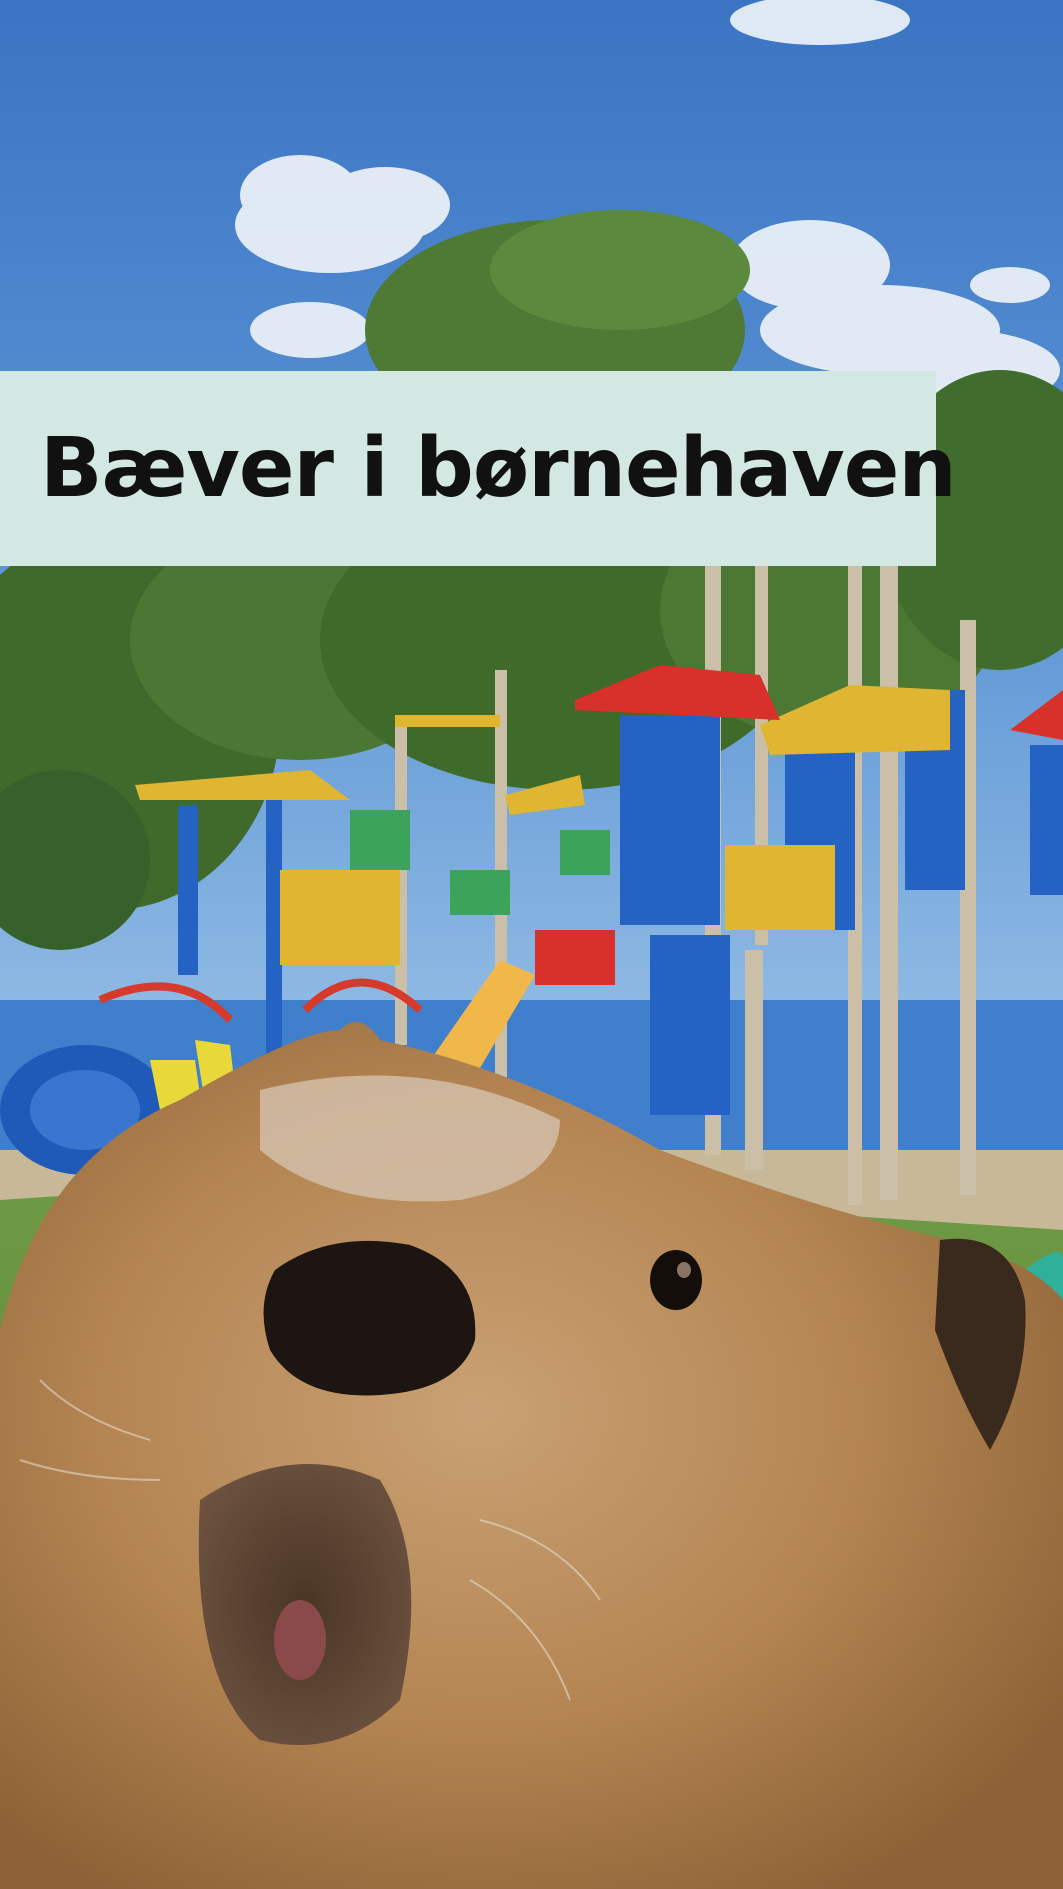 The width and height of the screenshot is (1063, 1889). I want to click on beaver-nose, so click(369, 1318).